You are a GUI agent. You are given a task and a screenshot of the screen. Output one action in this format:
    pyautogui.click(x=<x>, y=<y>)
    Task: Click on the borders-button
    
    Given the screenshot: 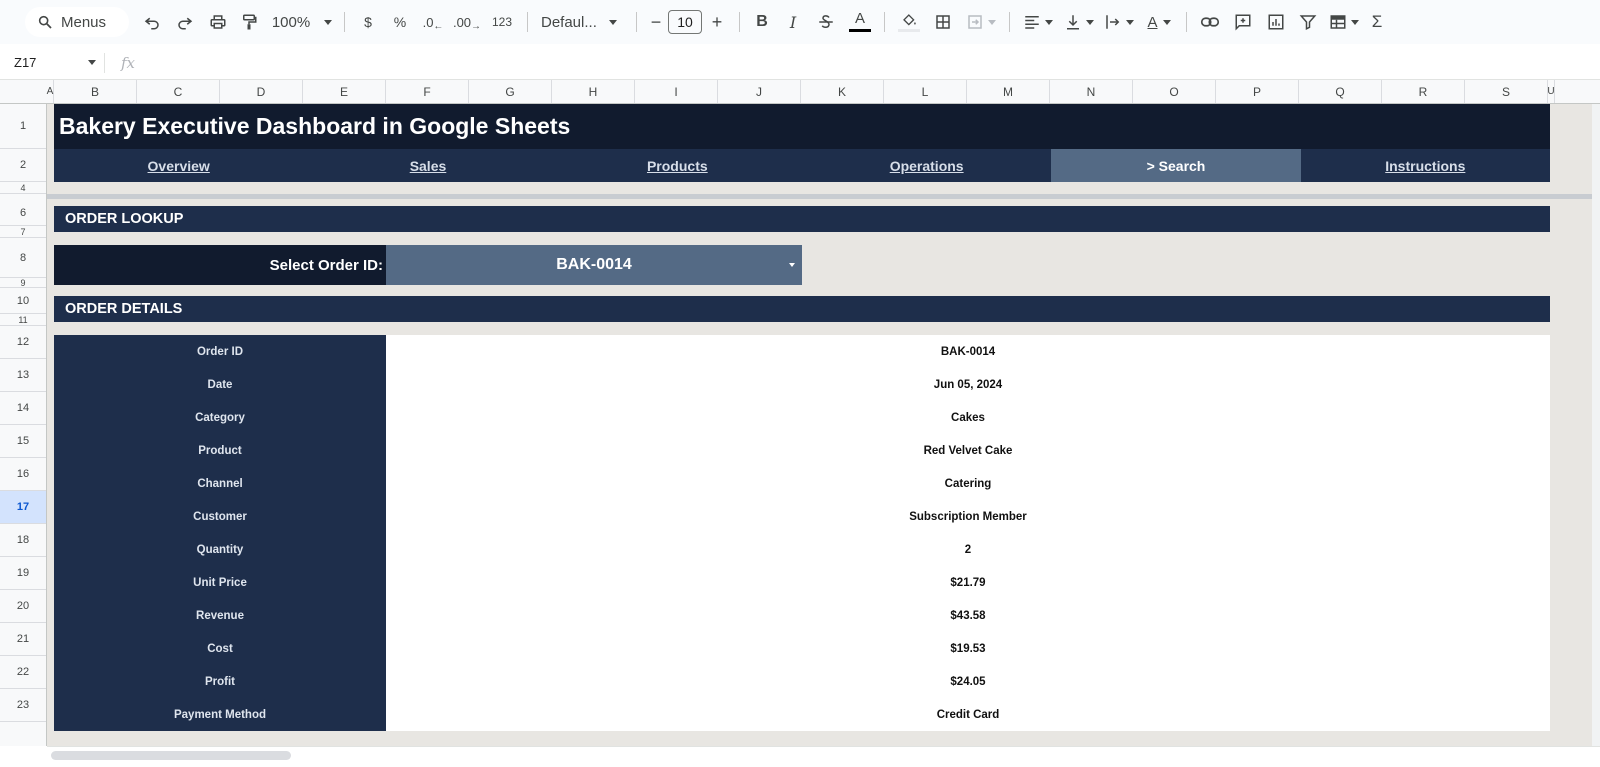 What is the action you would take?
    pyautogui.click(x=943, y=22)
    